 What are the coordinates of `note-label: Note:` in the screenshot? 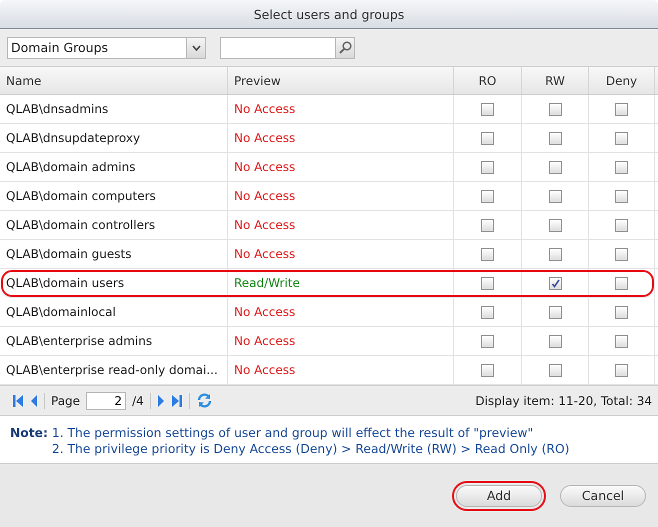 It's located at (29, 433).